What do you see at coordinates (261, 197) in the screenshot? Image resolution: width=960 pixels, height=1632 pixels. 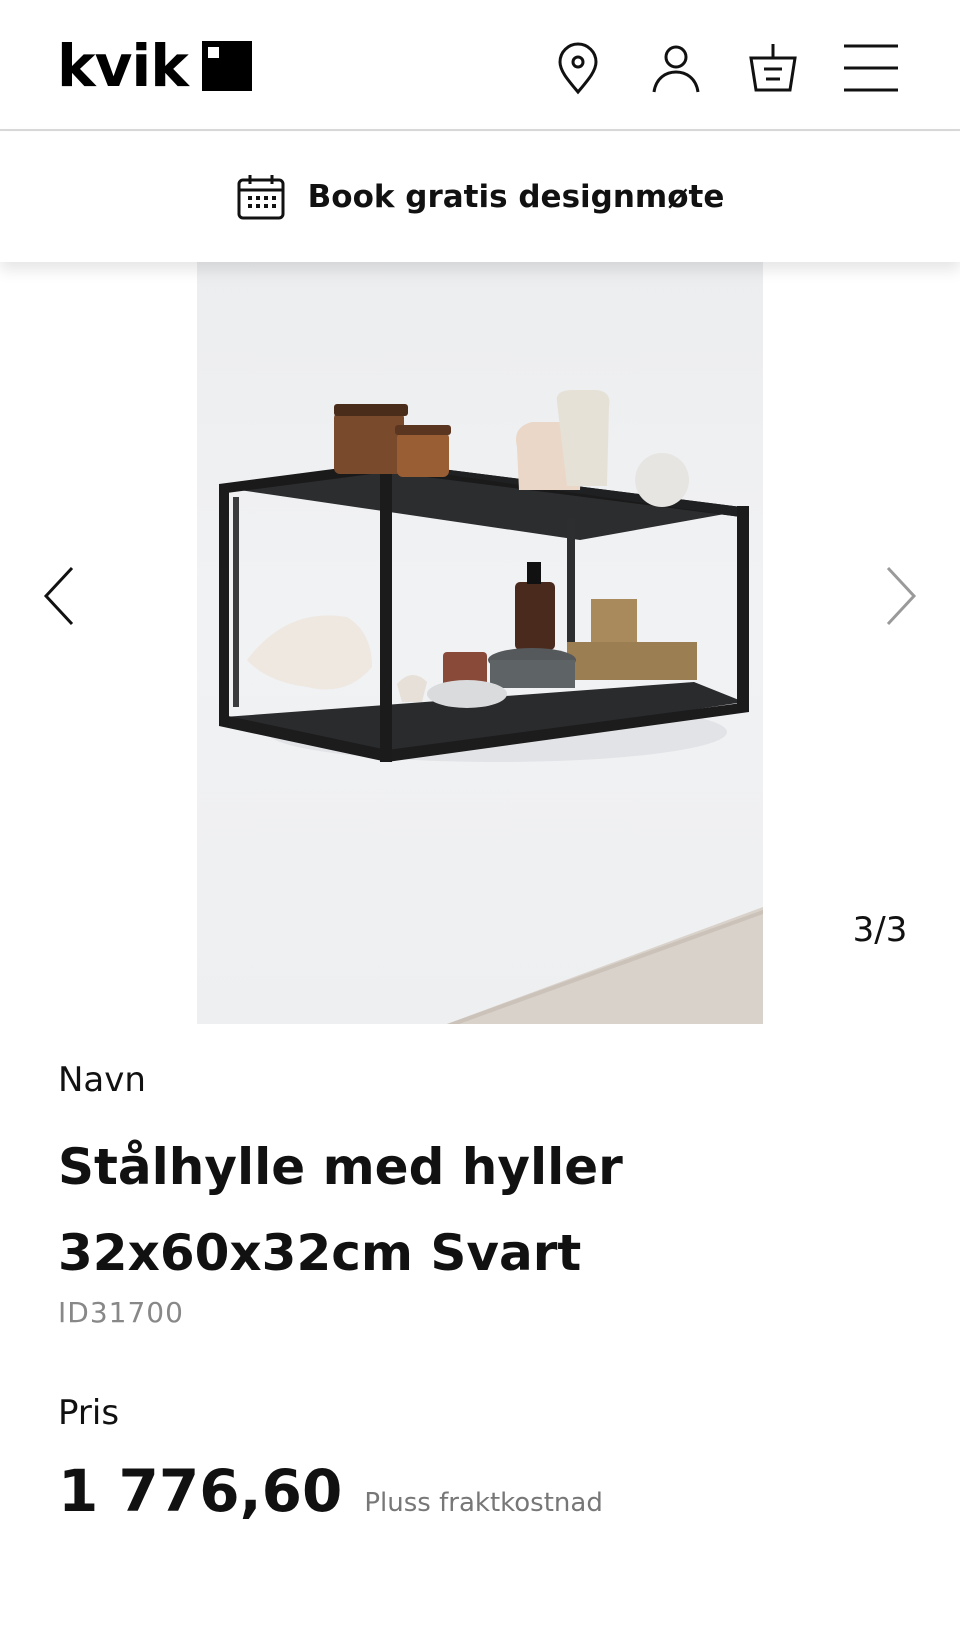 I see `calendar-icon` at bounding box center [261, 197].